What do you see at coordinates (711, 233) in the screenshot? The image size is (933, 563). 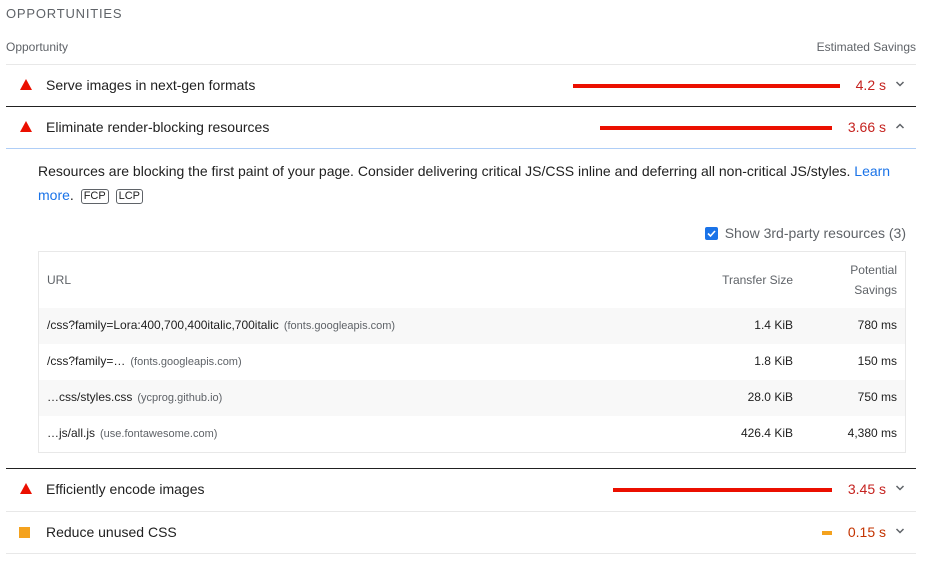 I see `checkbox-checked-icon` at bounding box center [711, 233].